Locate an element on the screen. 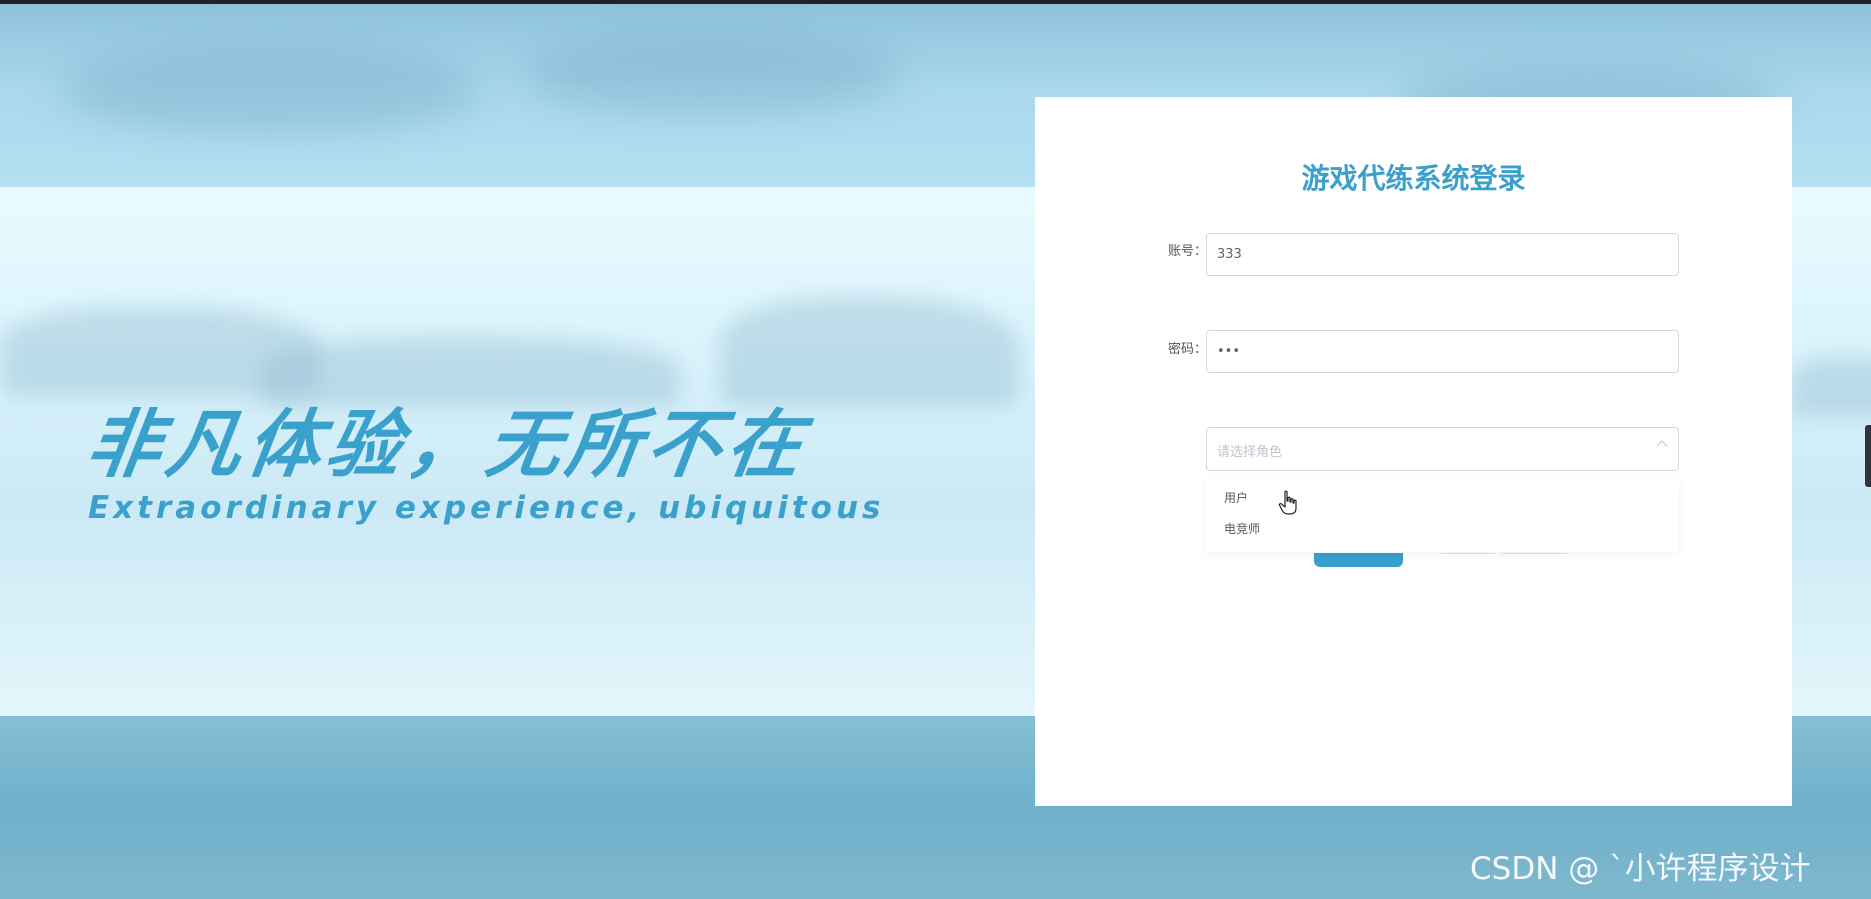 This screenshot has width=1871, height=899. slogan-chinese: 非凡体验，无所不在 is located at coordinates (447, 445).